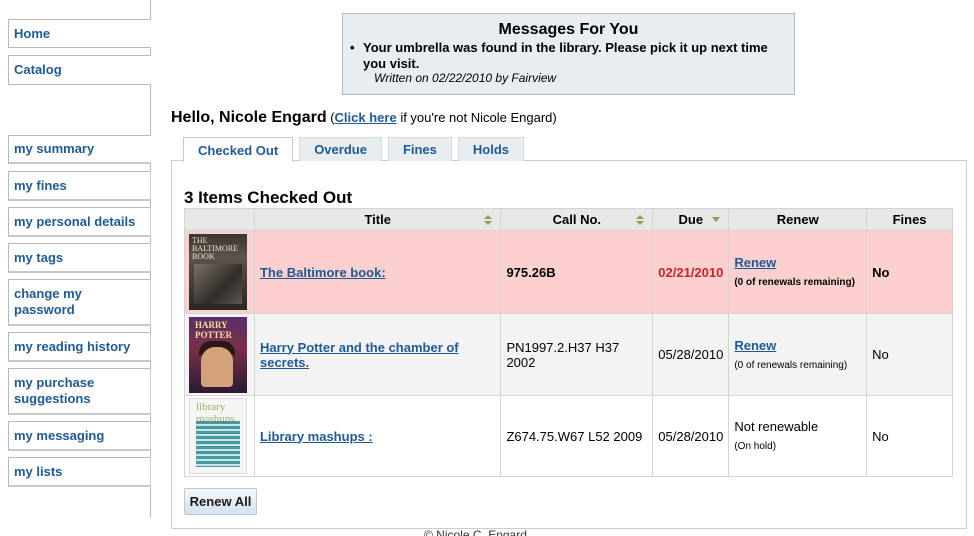  I want to click on nav-my-personal-details: my personal details, so click(79, 222).